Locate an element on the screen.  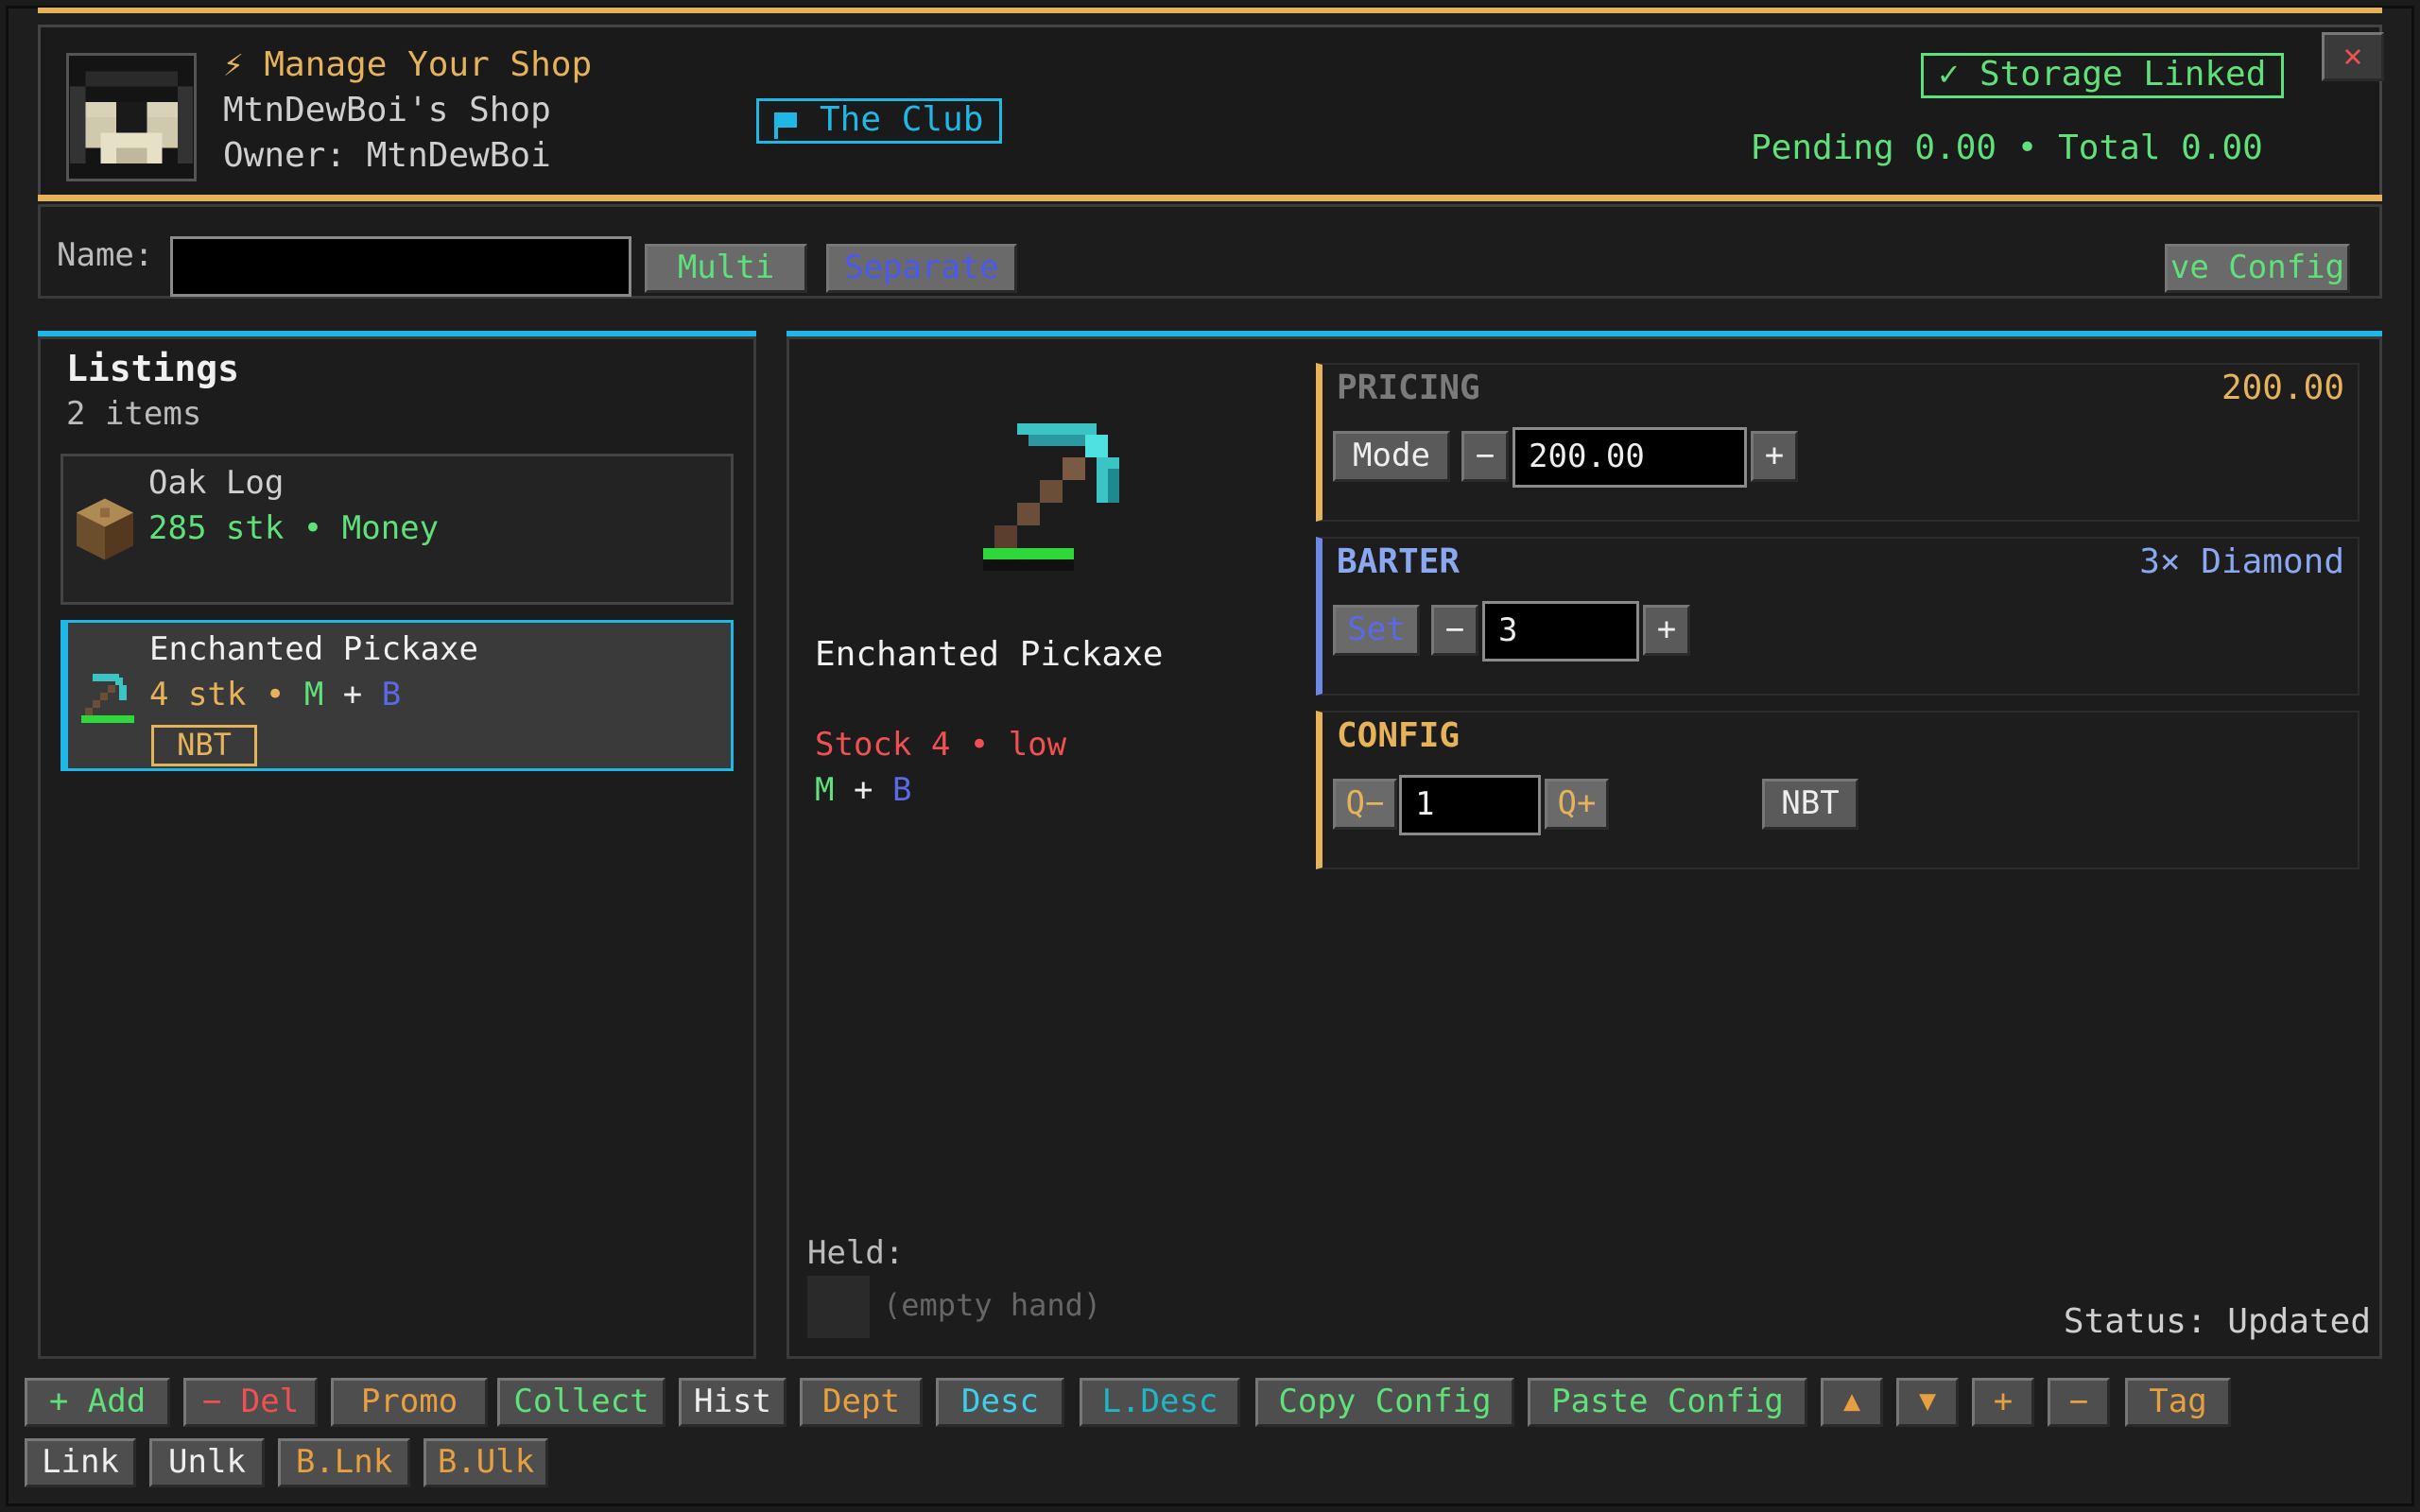
decrease-button: − is located at coordinates (2079, 1402).